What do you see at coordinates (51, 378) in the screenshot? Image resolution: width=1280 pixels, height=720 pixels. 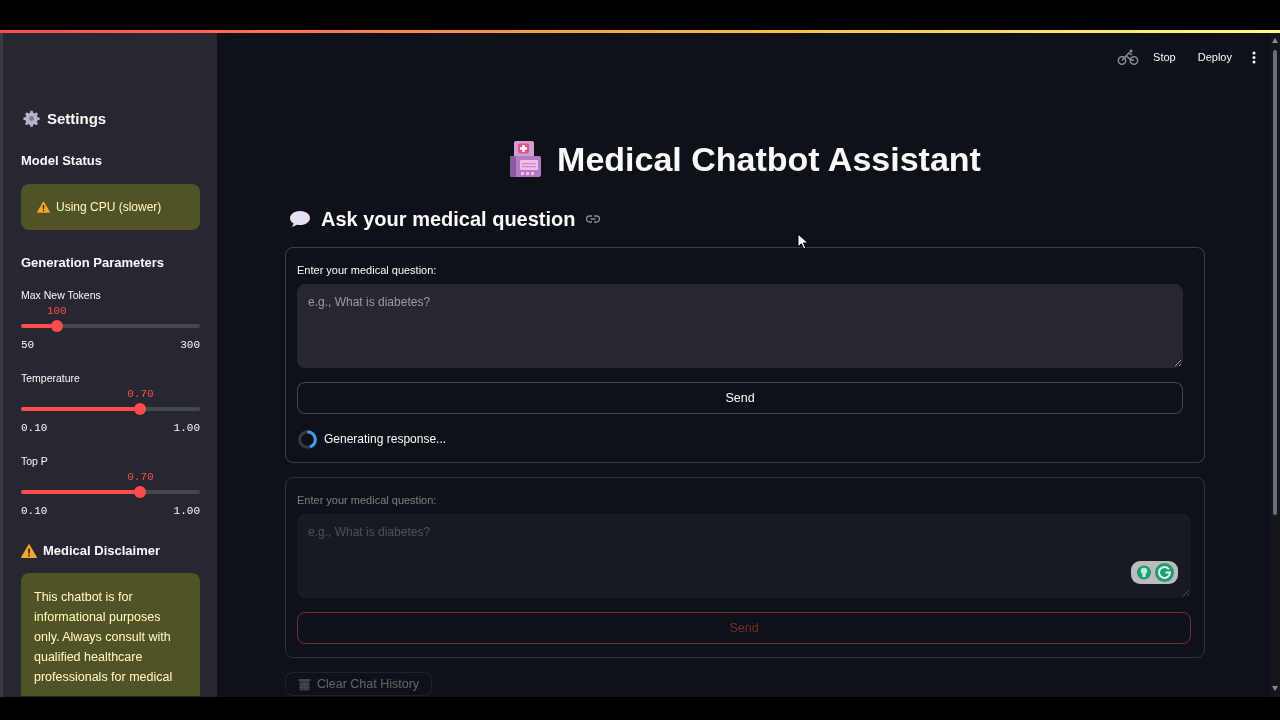 I see `slider-label: Temperature` at bounding box center [51, 378].